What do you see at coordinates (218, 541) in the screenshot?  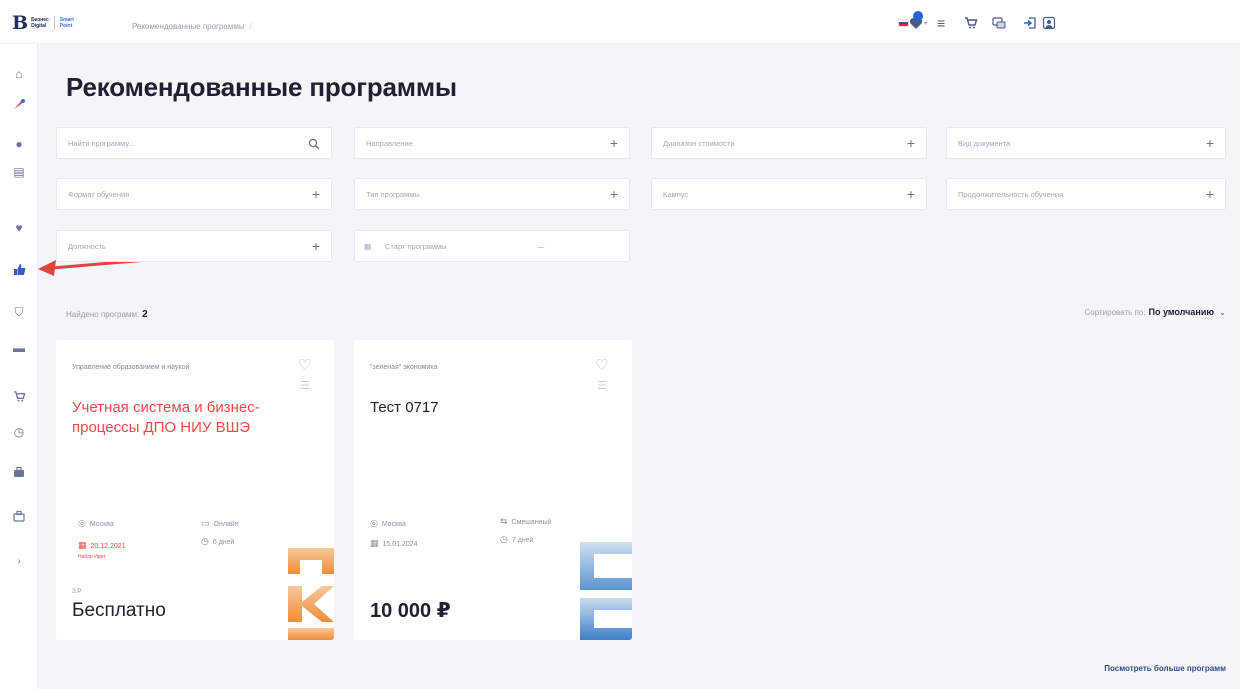 I see `card-duration: ◷ 6 дней` at bounding box center [218, 541].